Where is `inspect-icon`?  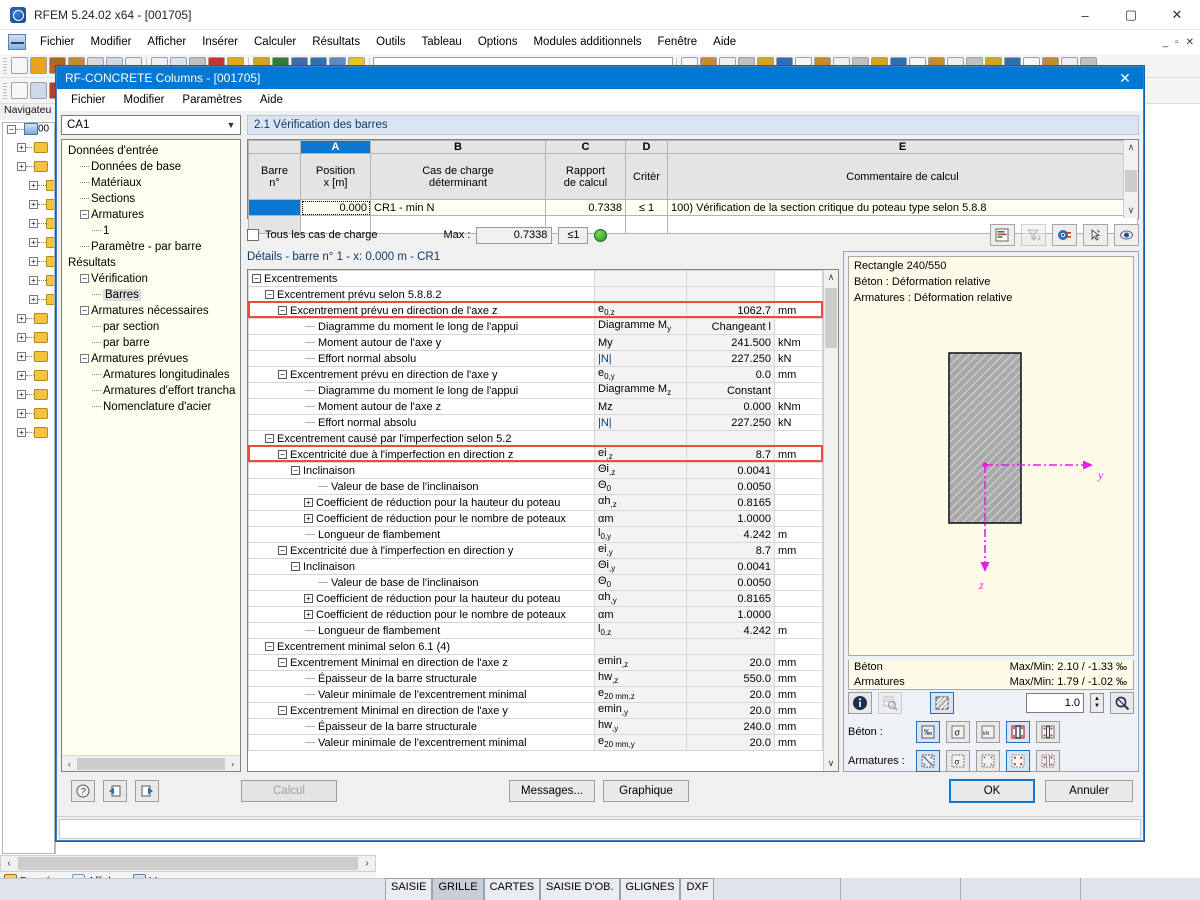
inspect-icon is located at coordinates (890, 703).